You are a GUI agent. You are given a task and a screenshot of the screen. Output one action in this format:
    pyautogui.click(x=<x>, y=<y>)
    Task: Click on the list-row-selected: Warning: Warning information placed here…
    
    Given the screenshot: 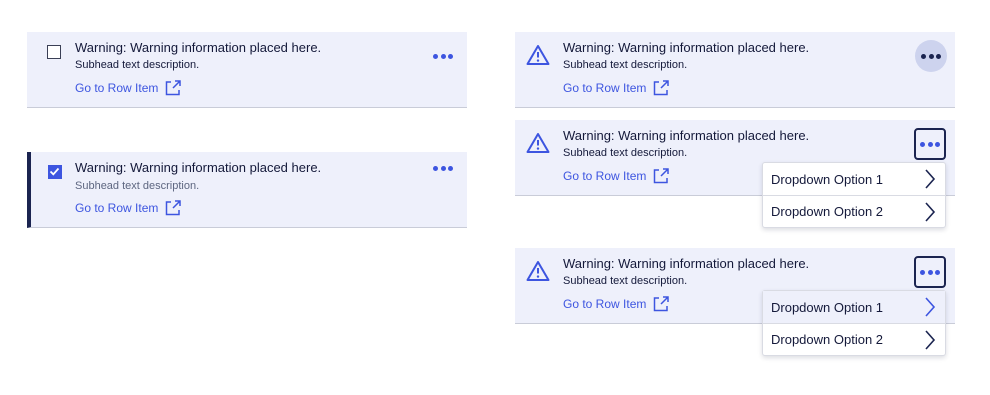 What is the action you would take?
    pyautogui.click(x=247, y=190)
    